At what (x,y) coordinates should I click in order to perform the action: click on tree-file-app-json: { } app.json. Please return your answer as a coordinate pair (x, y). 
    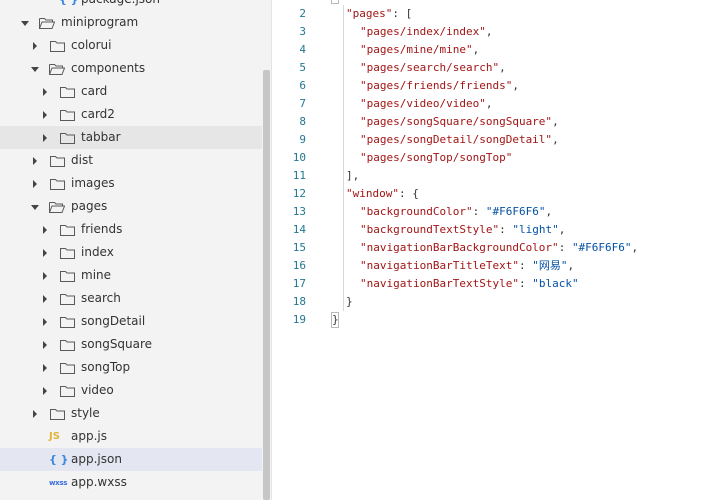
    Looking at the image, I should click on (131, 459).